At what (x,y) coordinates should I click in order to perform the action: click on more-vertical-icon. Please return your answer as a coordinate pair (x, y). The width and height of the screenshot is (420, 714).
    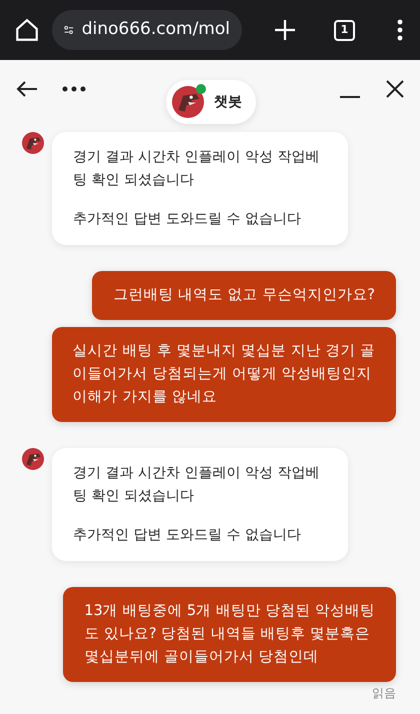
    Looking at the image, I should click on (400, 30).